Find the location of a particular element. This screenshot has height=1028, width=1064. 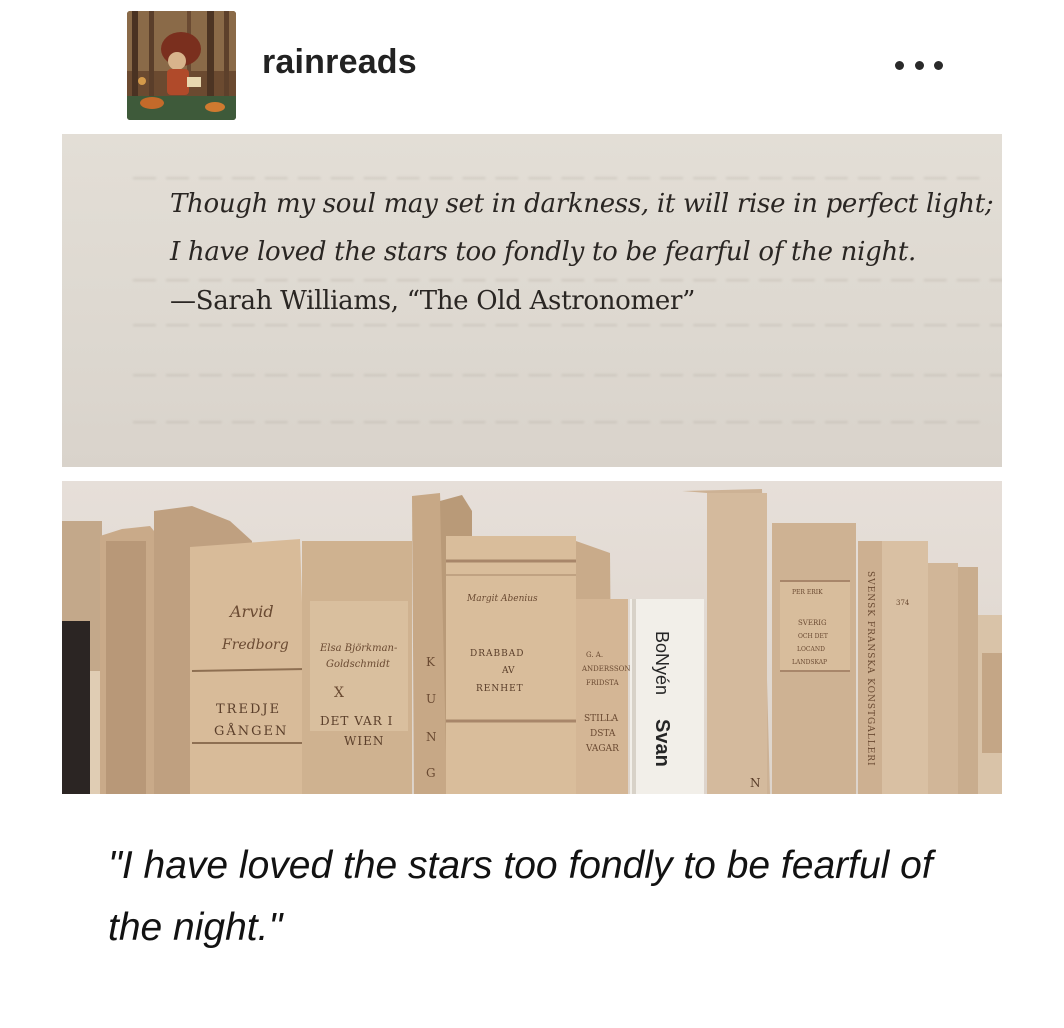

spine-author-first: Arvid is located at coordinates (251, 611).